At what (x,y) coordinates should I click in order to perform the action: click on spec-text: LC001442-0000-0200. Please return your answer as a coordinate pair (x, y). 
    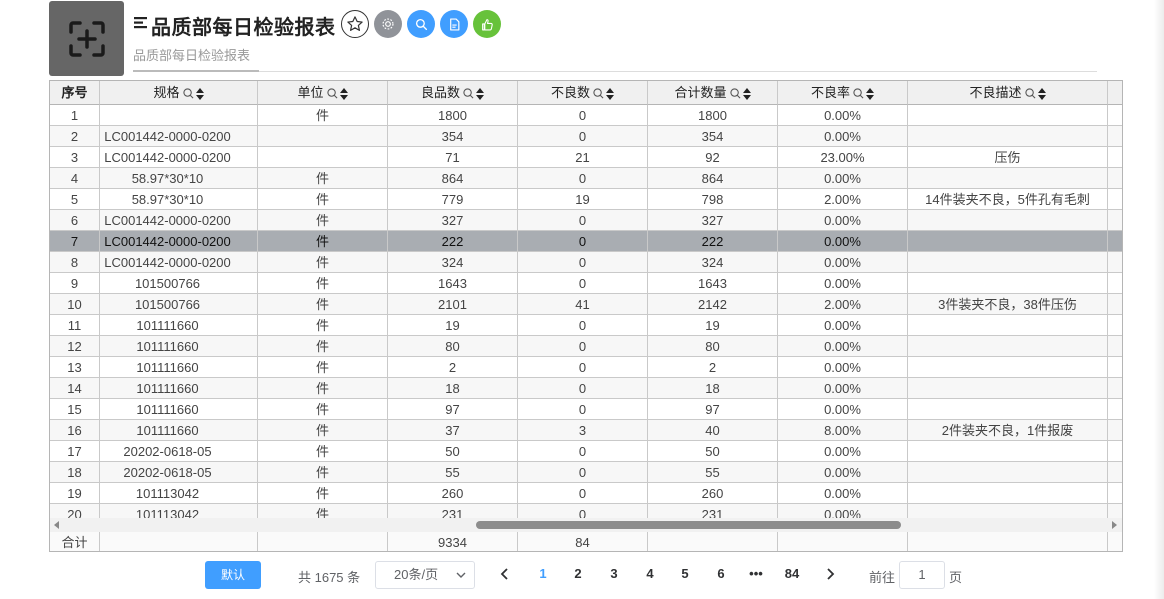
    Looking at the image, I should click on (167, 262).